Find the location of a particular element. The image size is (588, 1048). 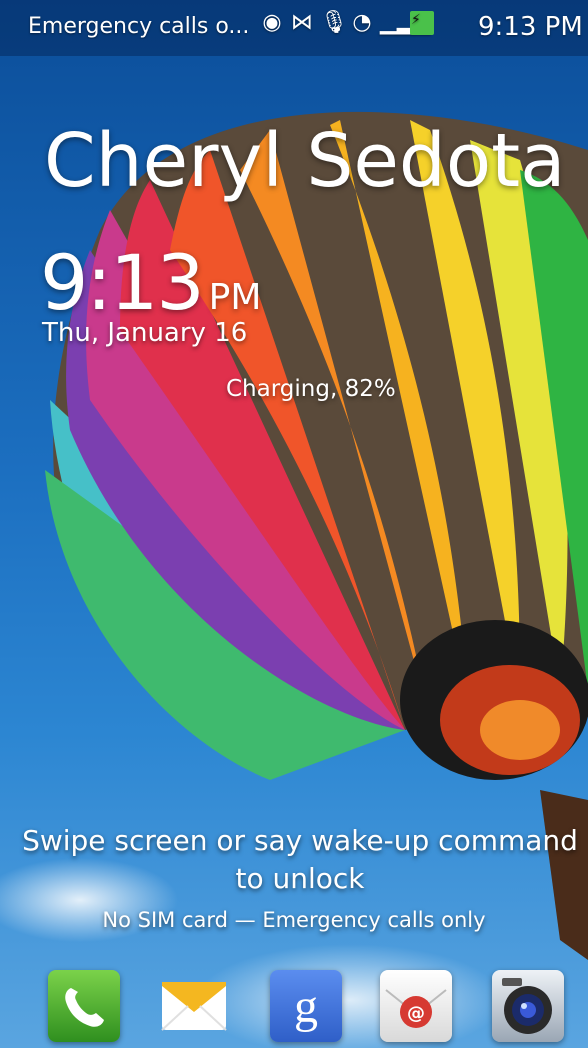

clock-ampm: PM is located at coordinates (235, 297).